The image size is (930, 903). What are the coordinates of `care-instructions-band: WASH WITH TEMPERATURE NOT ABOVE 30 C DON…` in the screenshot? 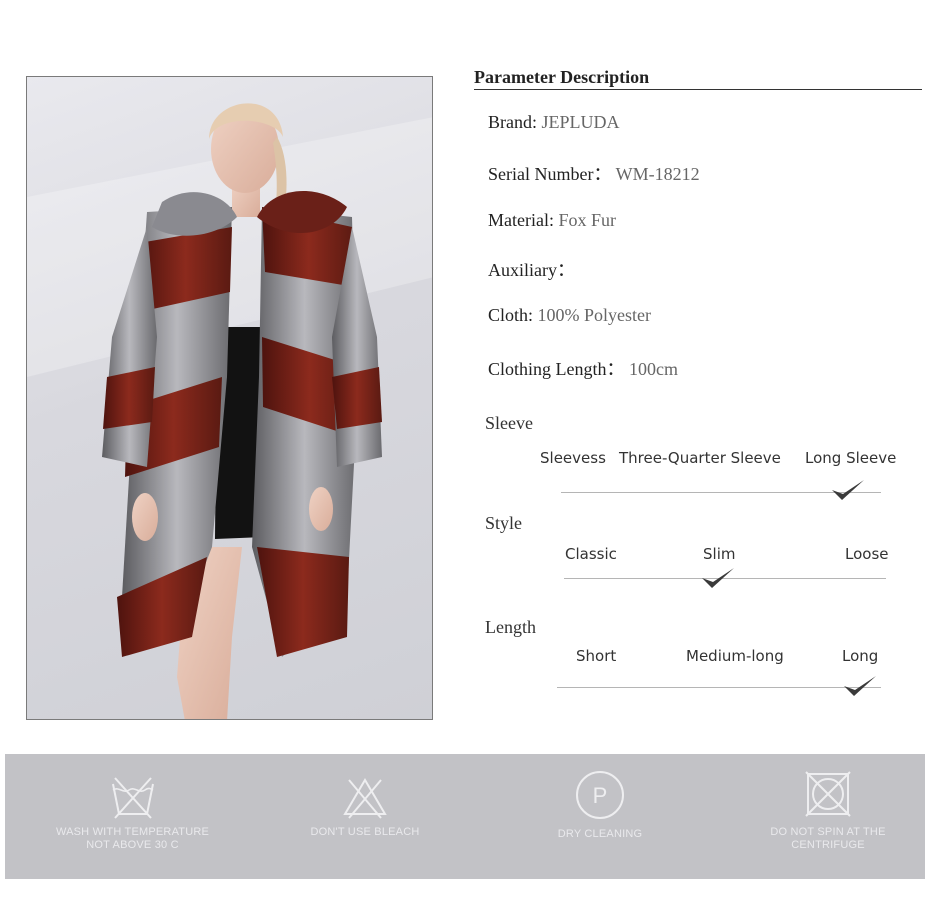 It's located at (465, 816).